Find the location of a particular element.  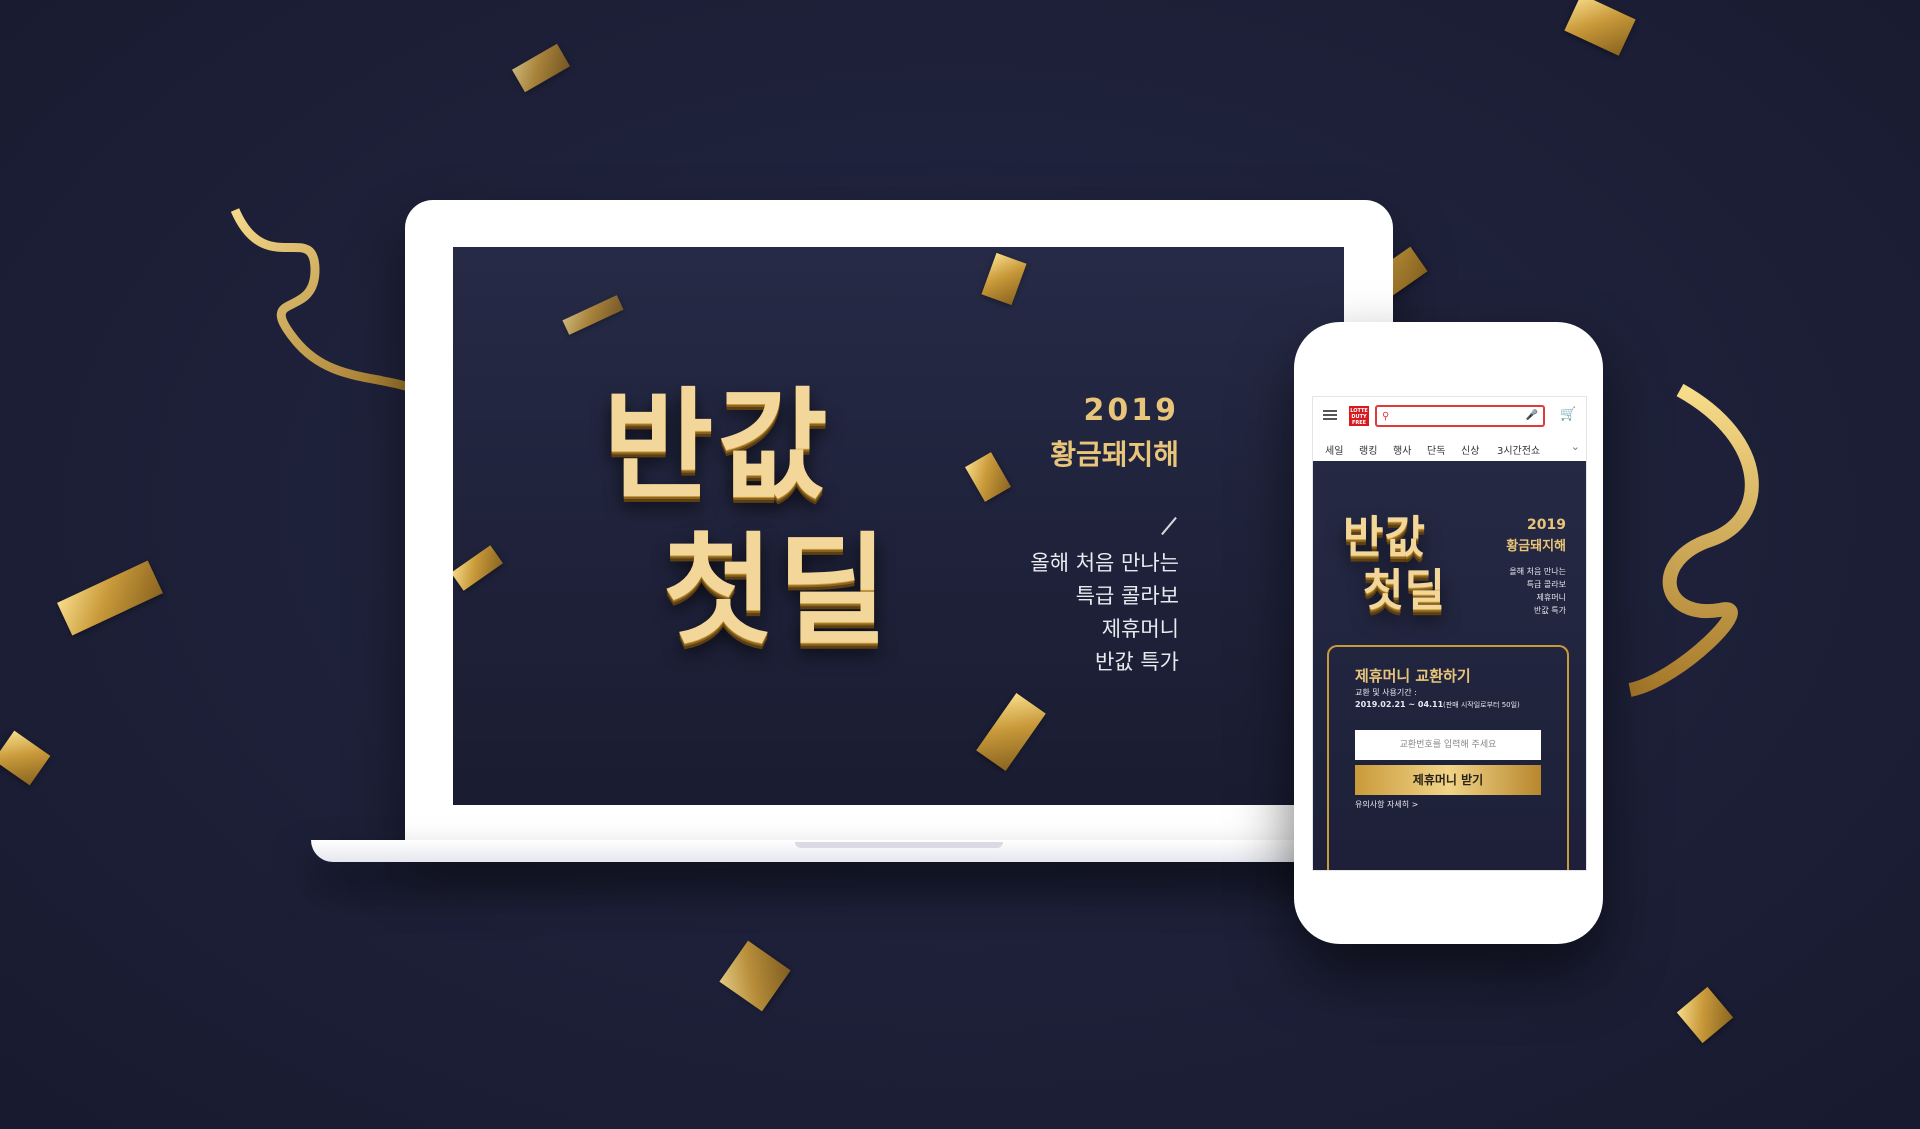

ticket-period-label: 교환 및 사용기간 : is located at coordinates (1386, 692).